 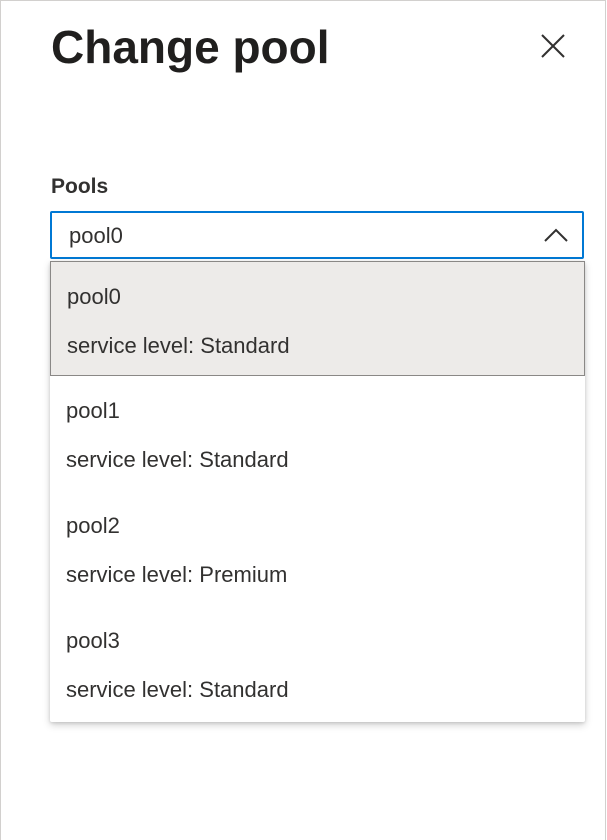 What do you see at coordinates (190, 47) in the screenshot?
I see `panel-title: Change pool` at bounding box center [190, 47].